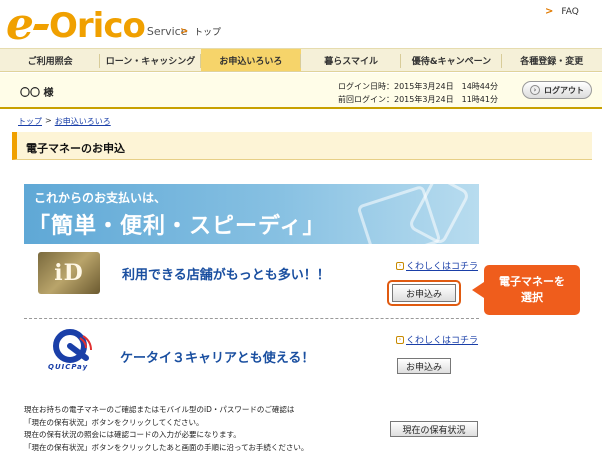 The height and width of the screenshot is (454, 602). I want to click on nav-item-benefits-campaign: 優待&キャンペーン, so click(451, 60).